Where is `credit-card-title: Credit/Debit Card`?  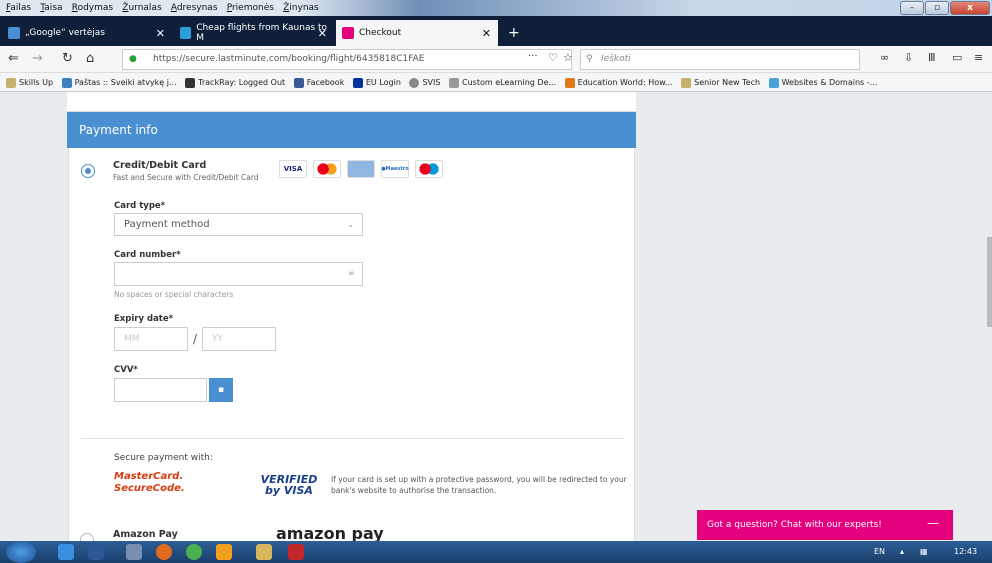
credit-card-title: Credit/Debit Card is located at coordinates (160, 165).